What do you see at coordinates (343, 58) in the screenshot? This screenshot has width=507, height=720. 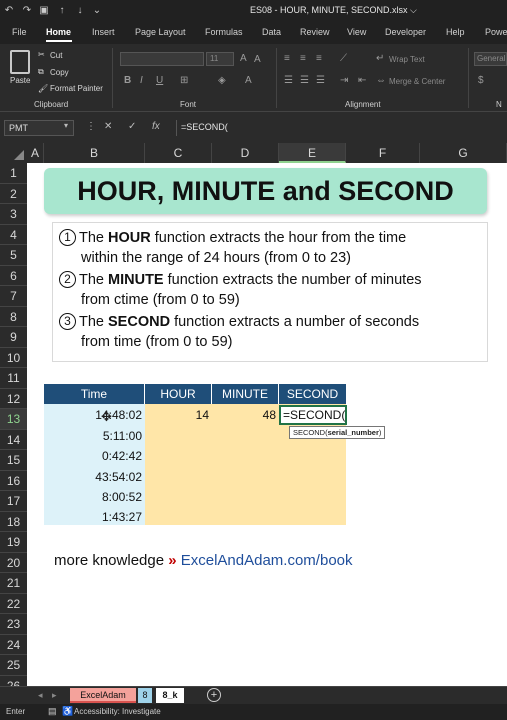 I see `orientation-icon: ⟋` at bounding box center [343, 58].